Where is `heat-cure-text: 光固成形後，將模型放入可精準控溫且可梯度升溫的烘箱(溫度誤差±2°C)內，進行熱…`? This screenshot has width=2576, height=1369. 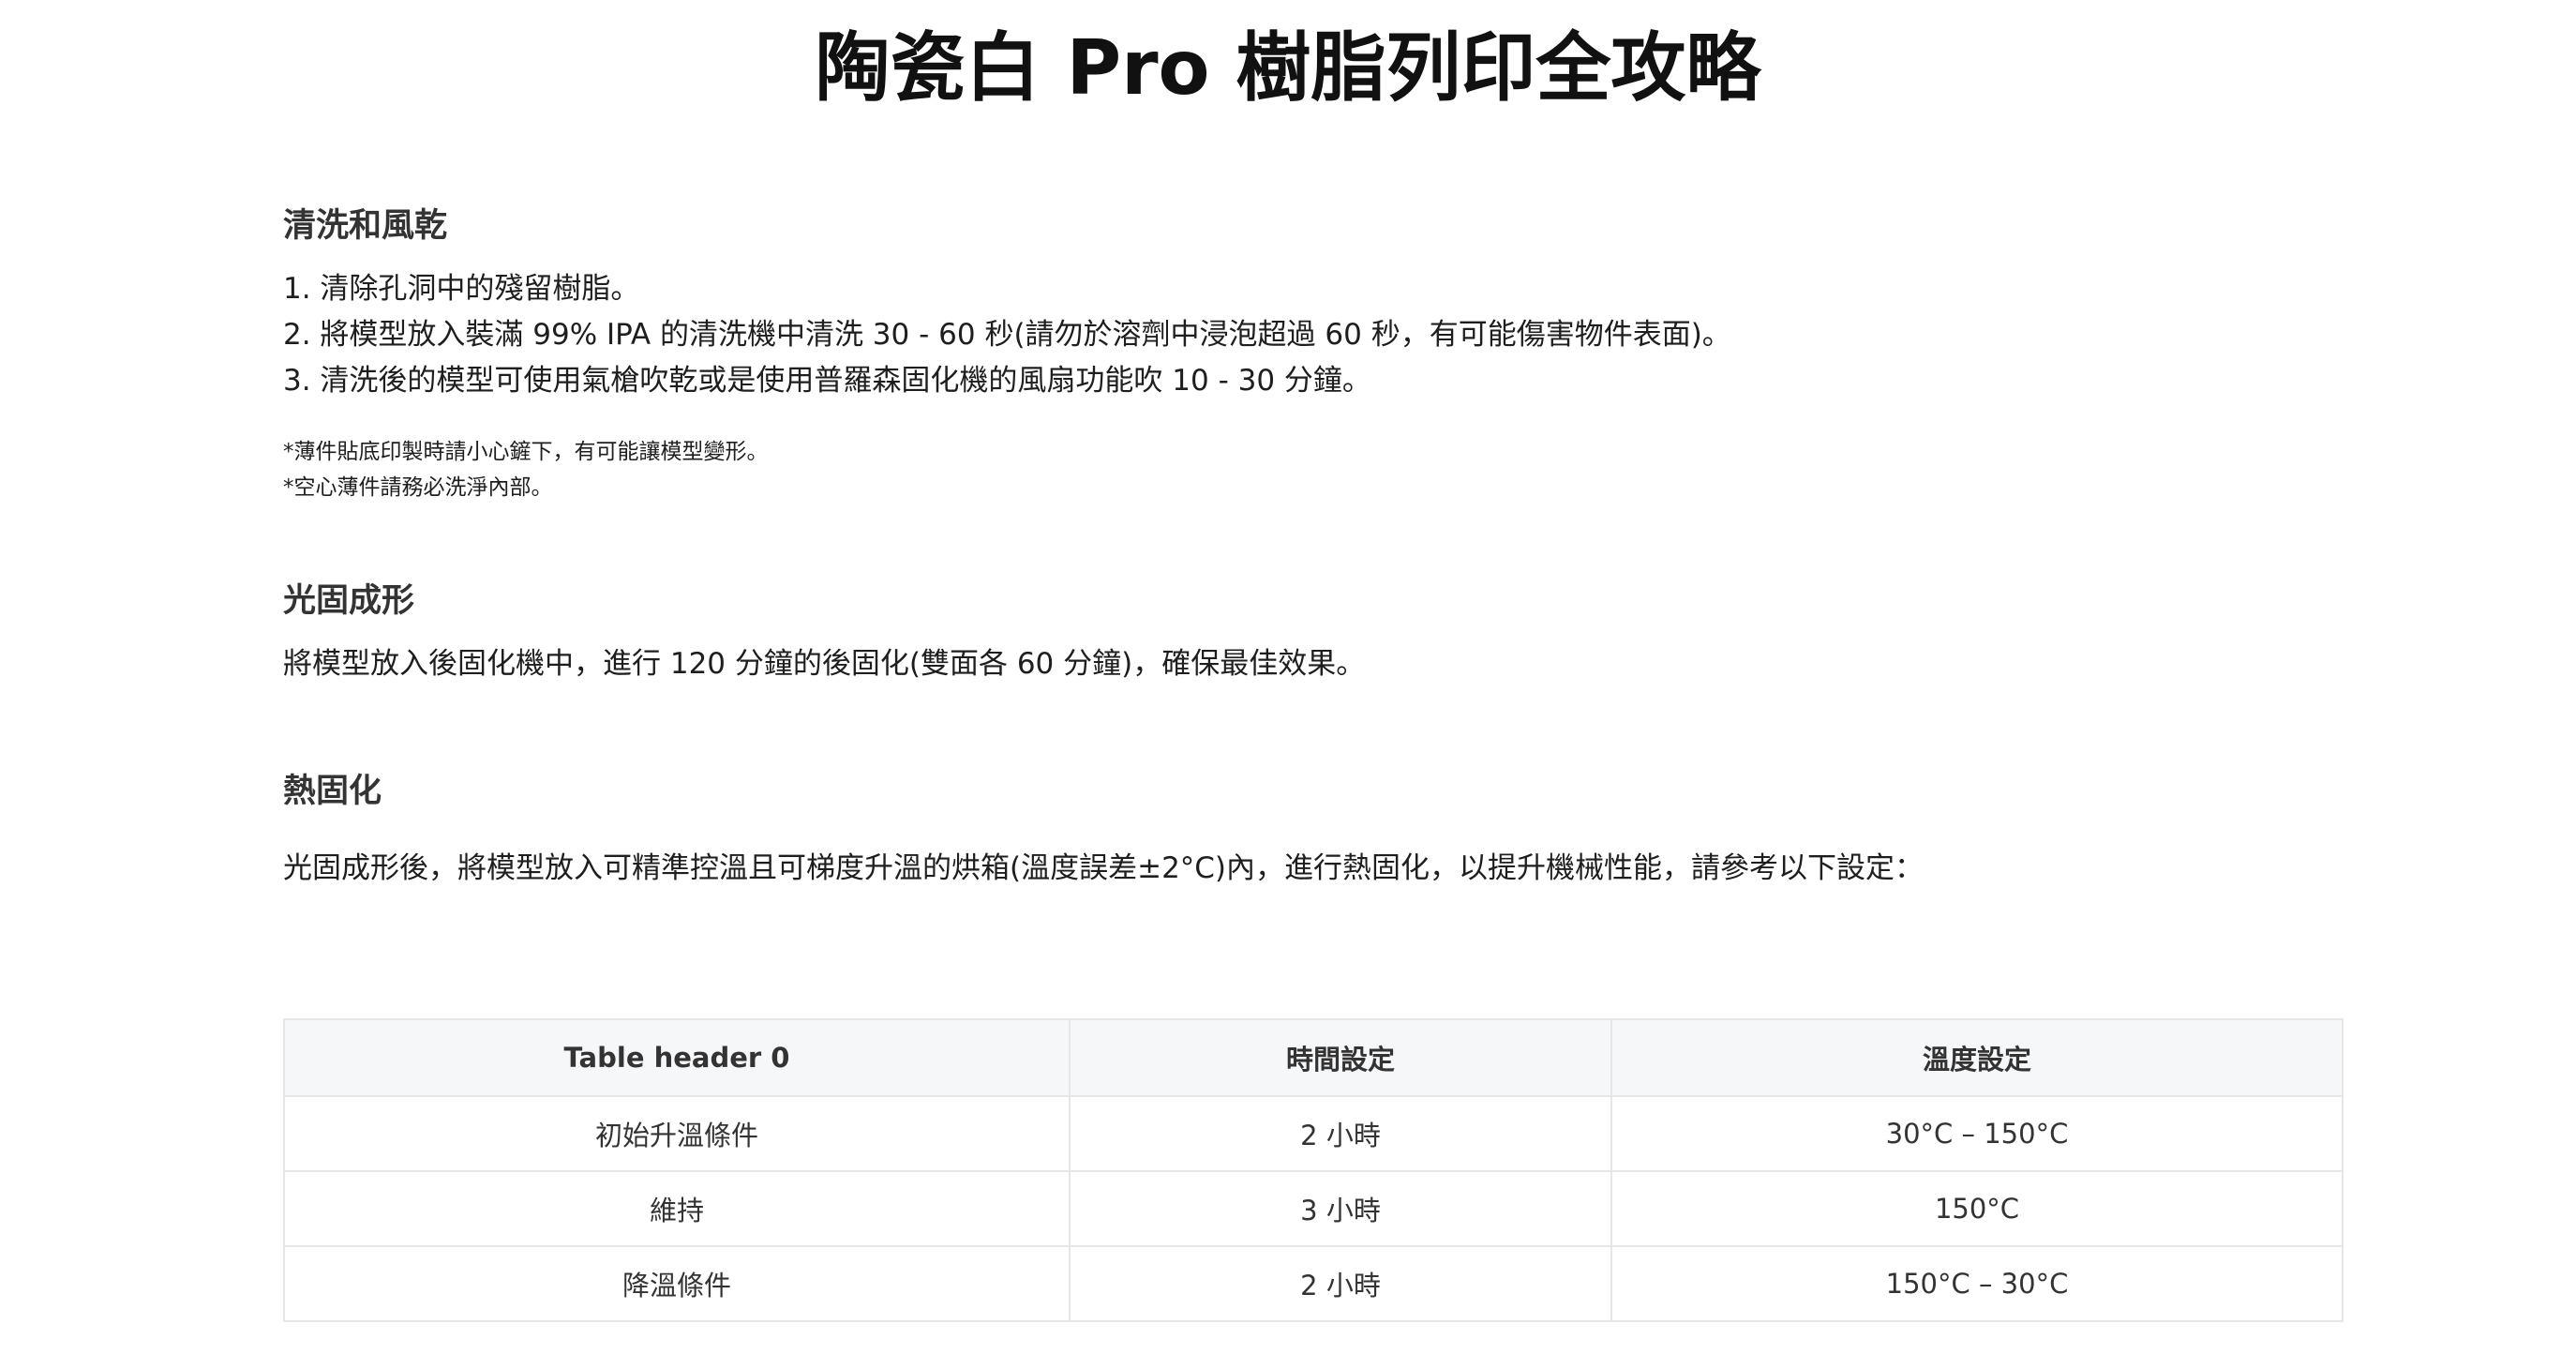
heat-cure-text: 光固成形後，將模型放入可精準控溫且可梯度升溫的烘箱(溫度誤差±2°C)內，進行熱… is located at coordinates (1104, 868).